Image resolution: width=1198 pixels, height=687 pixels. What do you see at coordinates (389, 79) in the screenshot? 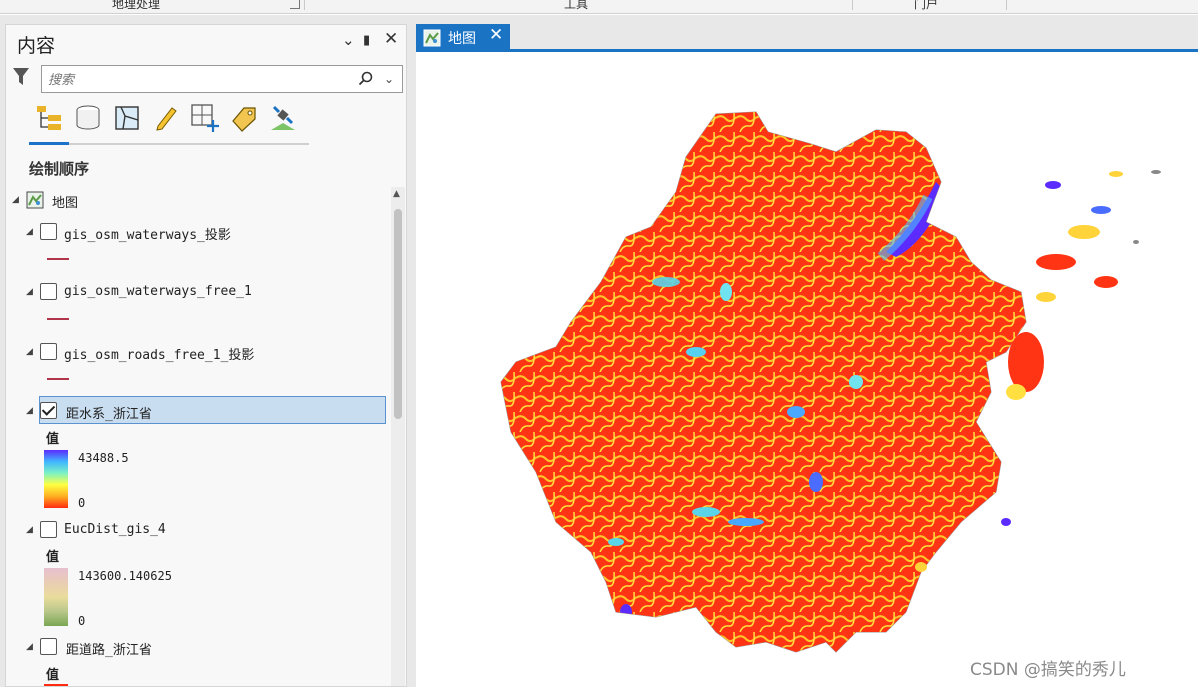
I see `search-options-chevron-icon: ⌄` at bounding box center [389, 79].